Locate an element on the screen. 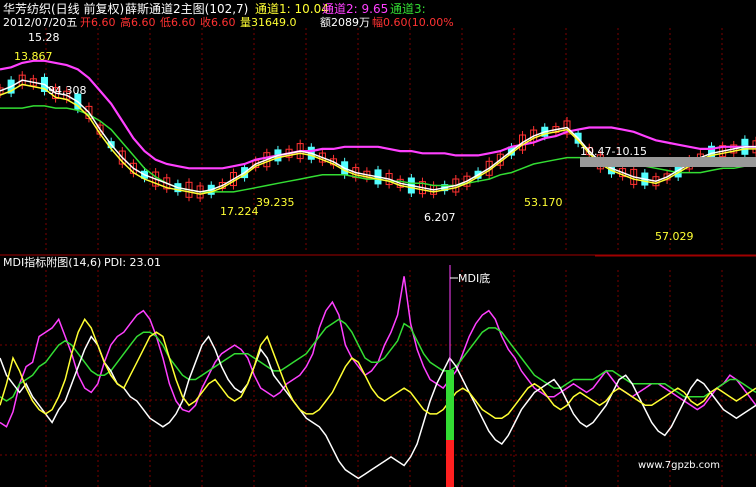 The height and width of the screenshot is (487, 756). price-label: 13.867 is located at coordinates (33, 56).